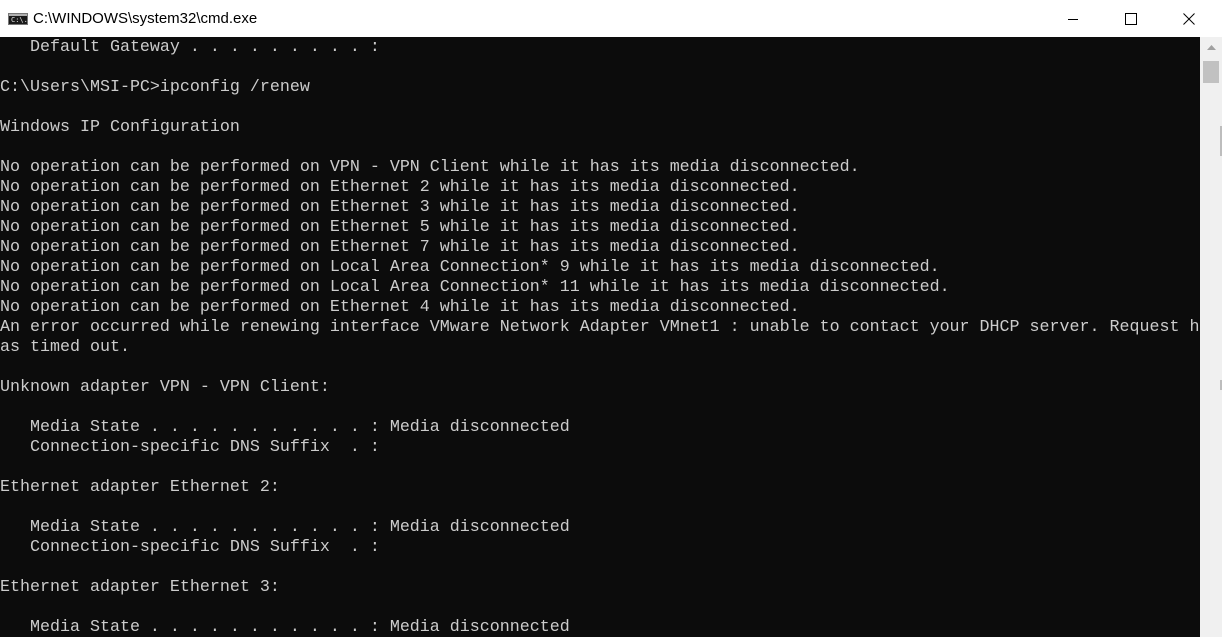 The width and height of the screenshot is (1222, 637). Describe the element at coordinates (1211, 72) in the screenshot. I see `scrollbar-thumb` at that location.